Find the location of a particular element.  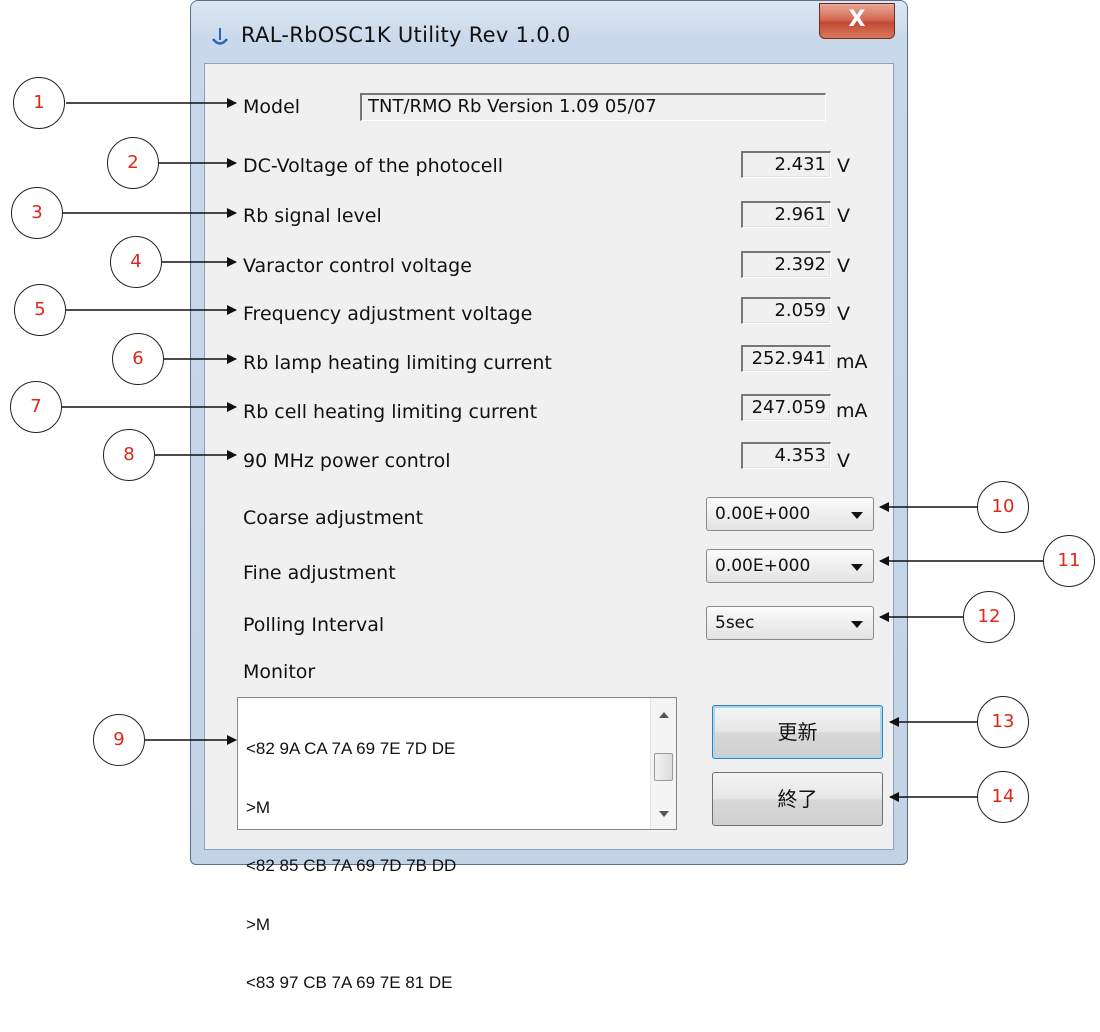

callout-4: 4 is located at coordinates (136, 262).